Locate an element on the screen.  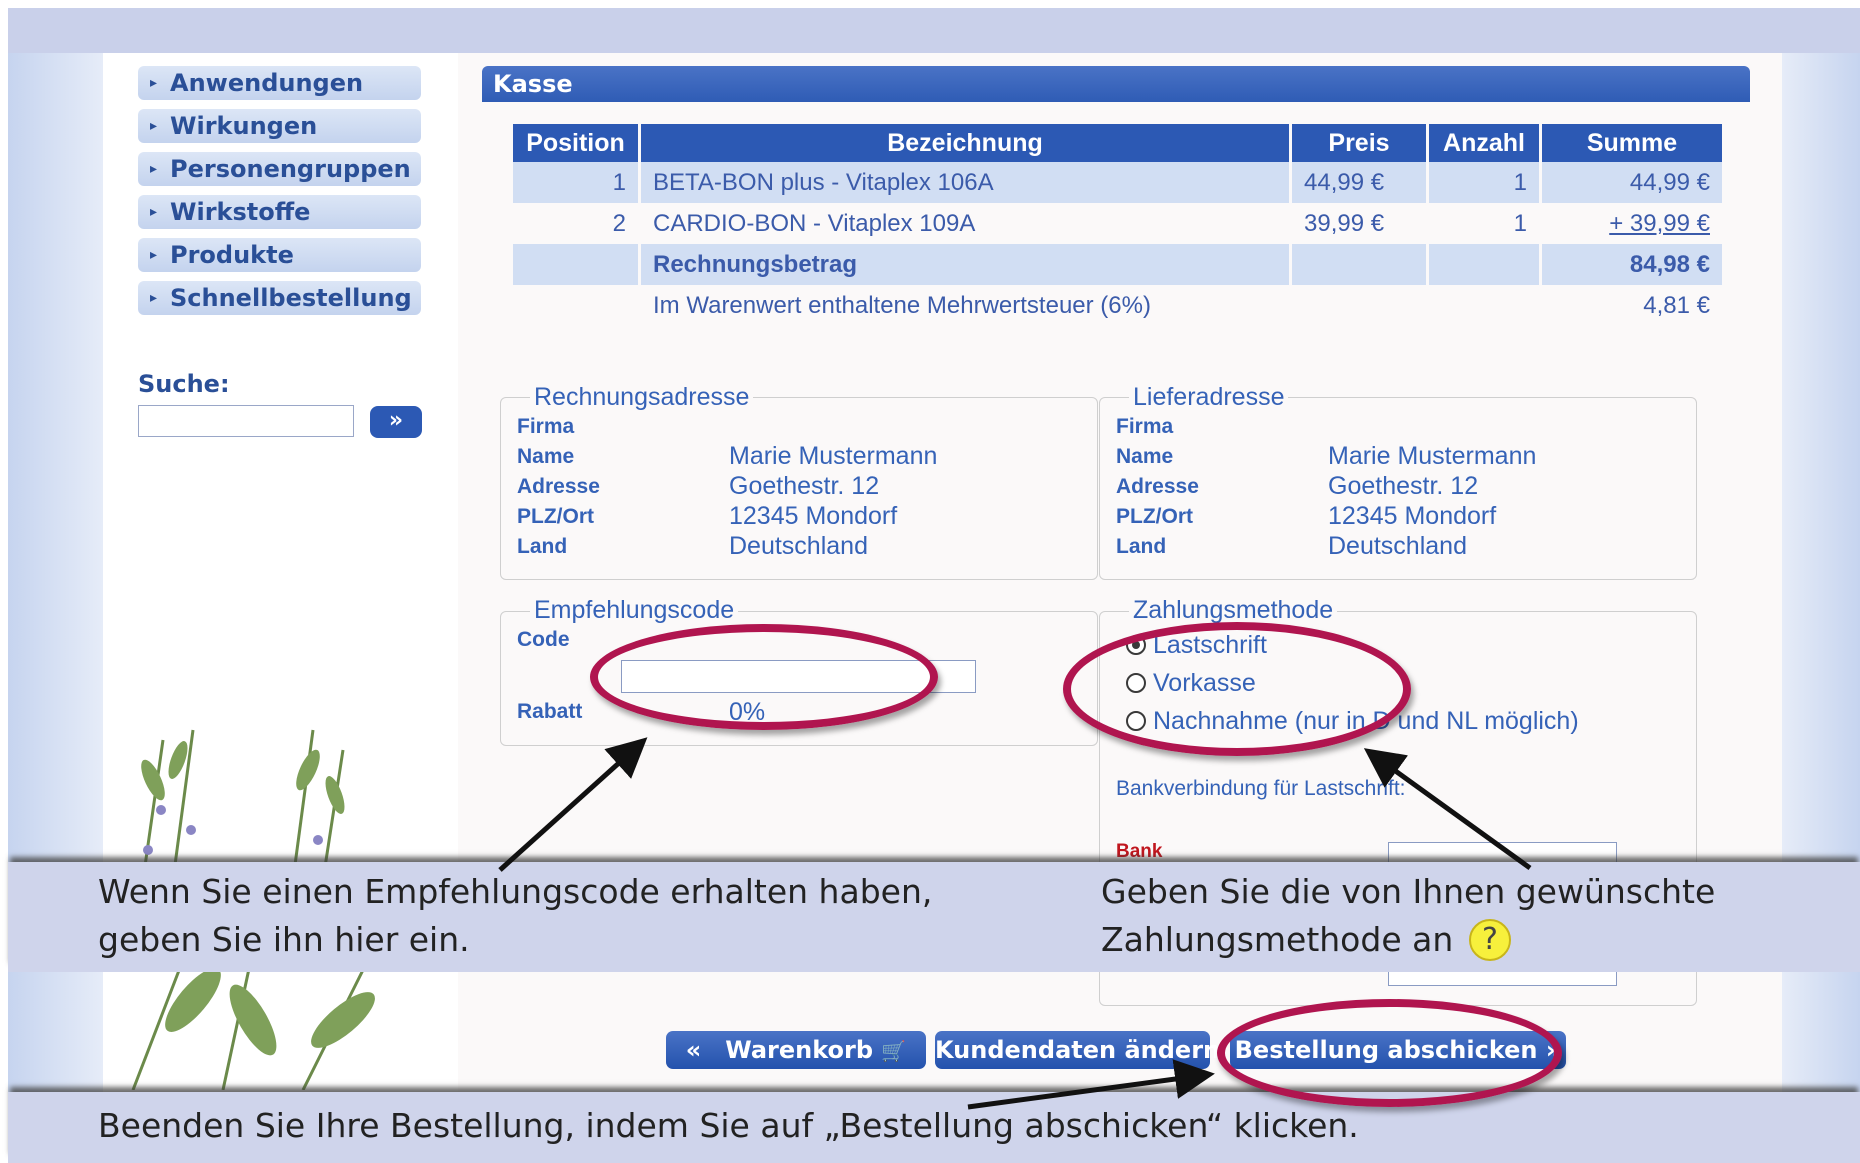
arrow-referral-icon is located at coordinates (573, 804).